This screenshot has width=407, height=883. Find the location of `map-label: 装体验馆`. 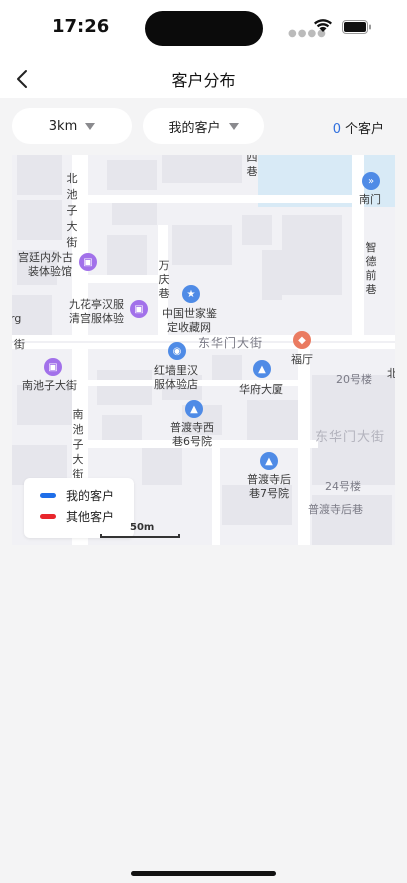

map-label: 装体验馆 is located at coordinates (50, 271).